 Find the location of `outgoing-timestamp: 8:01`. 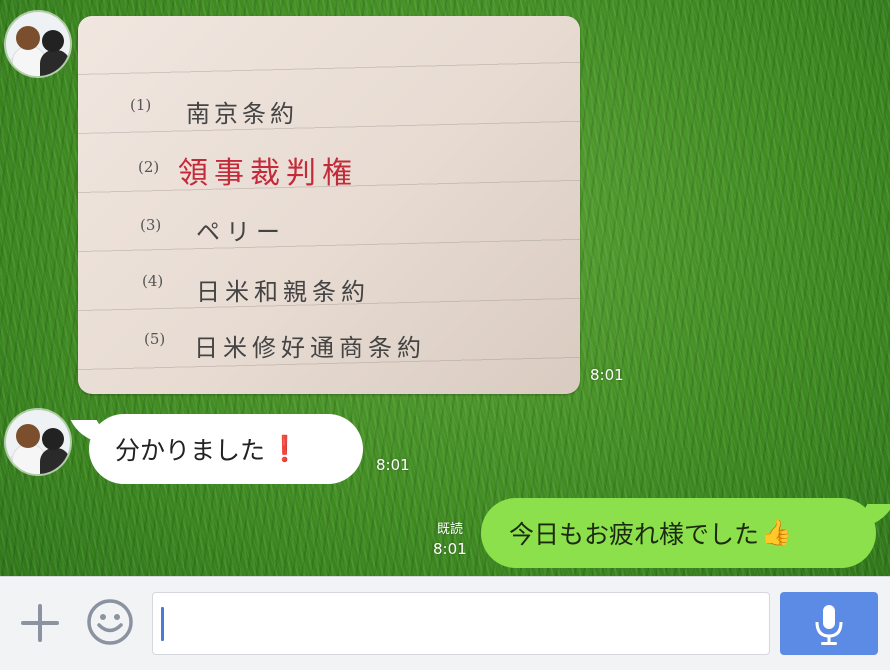

outgoing-timestamp: 8:01 is located at coordinates (450, 549).